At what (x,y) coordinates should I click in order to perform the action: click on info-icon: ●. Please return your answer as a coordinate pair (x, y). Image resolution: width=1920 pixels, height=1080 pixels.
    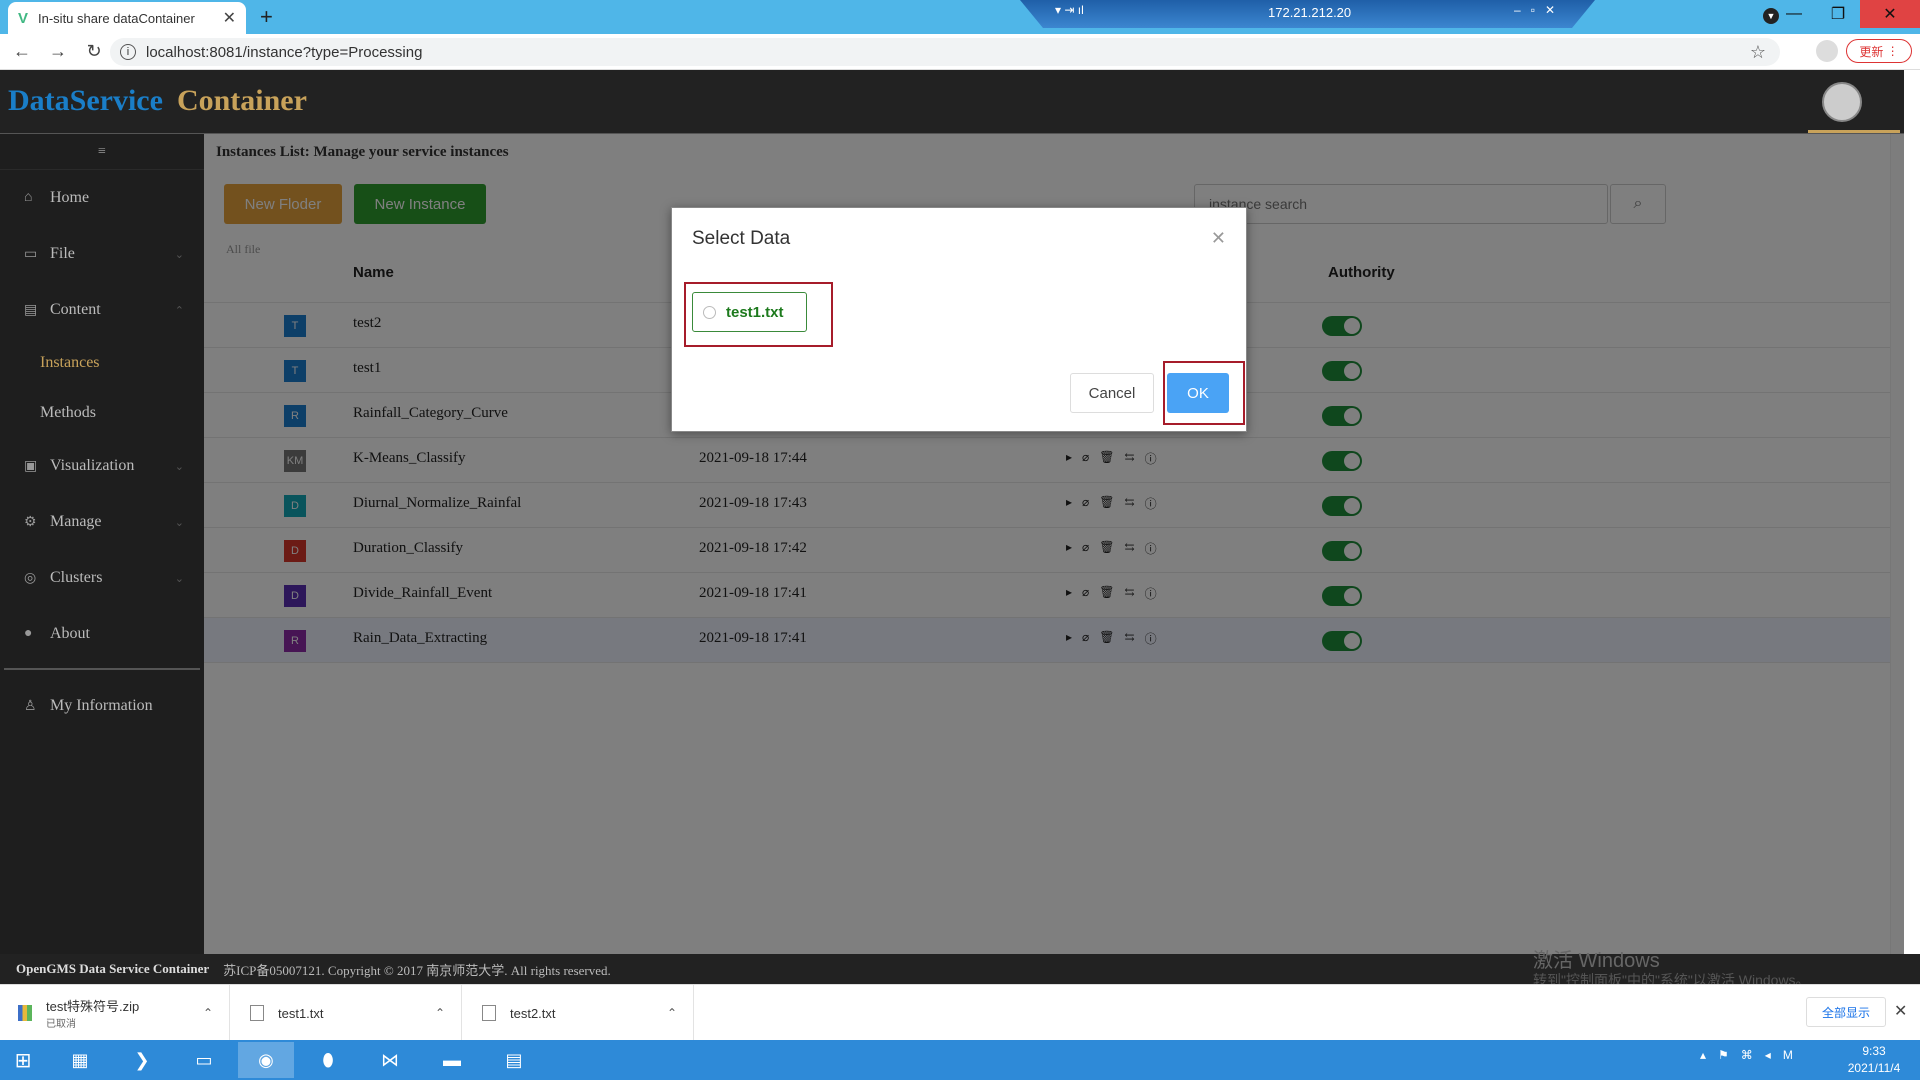
    Looking at the image, I should click on (28, 633).